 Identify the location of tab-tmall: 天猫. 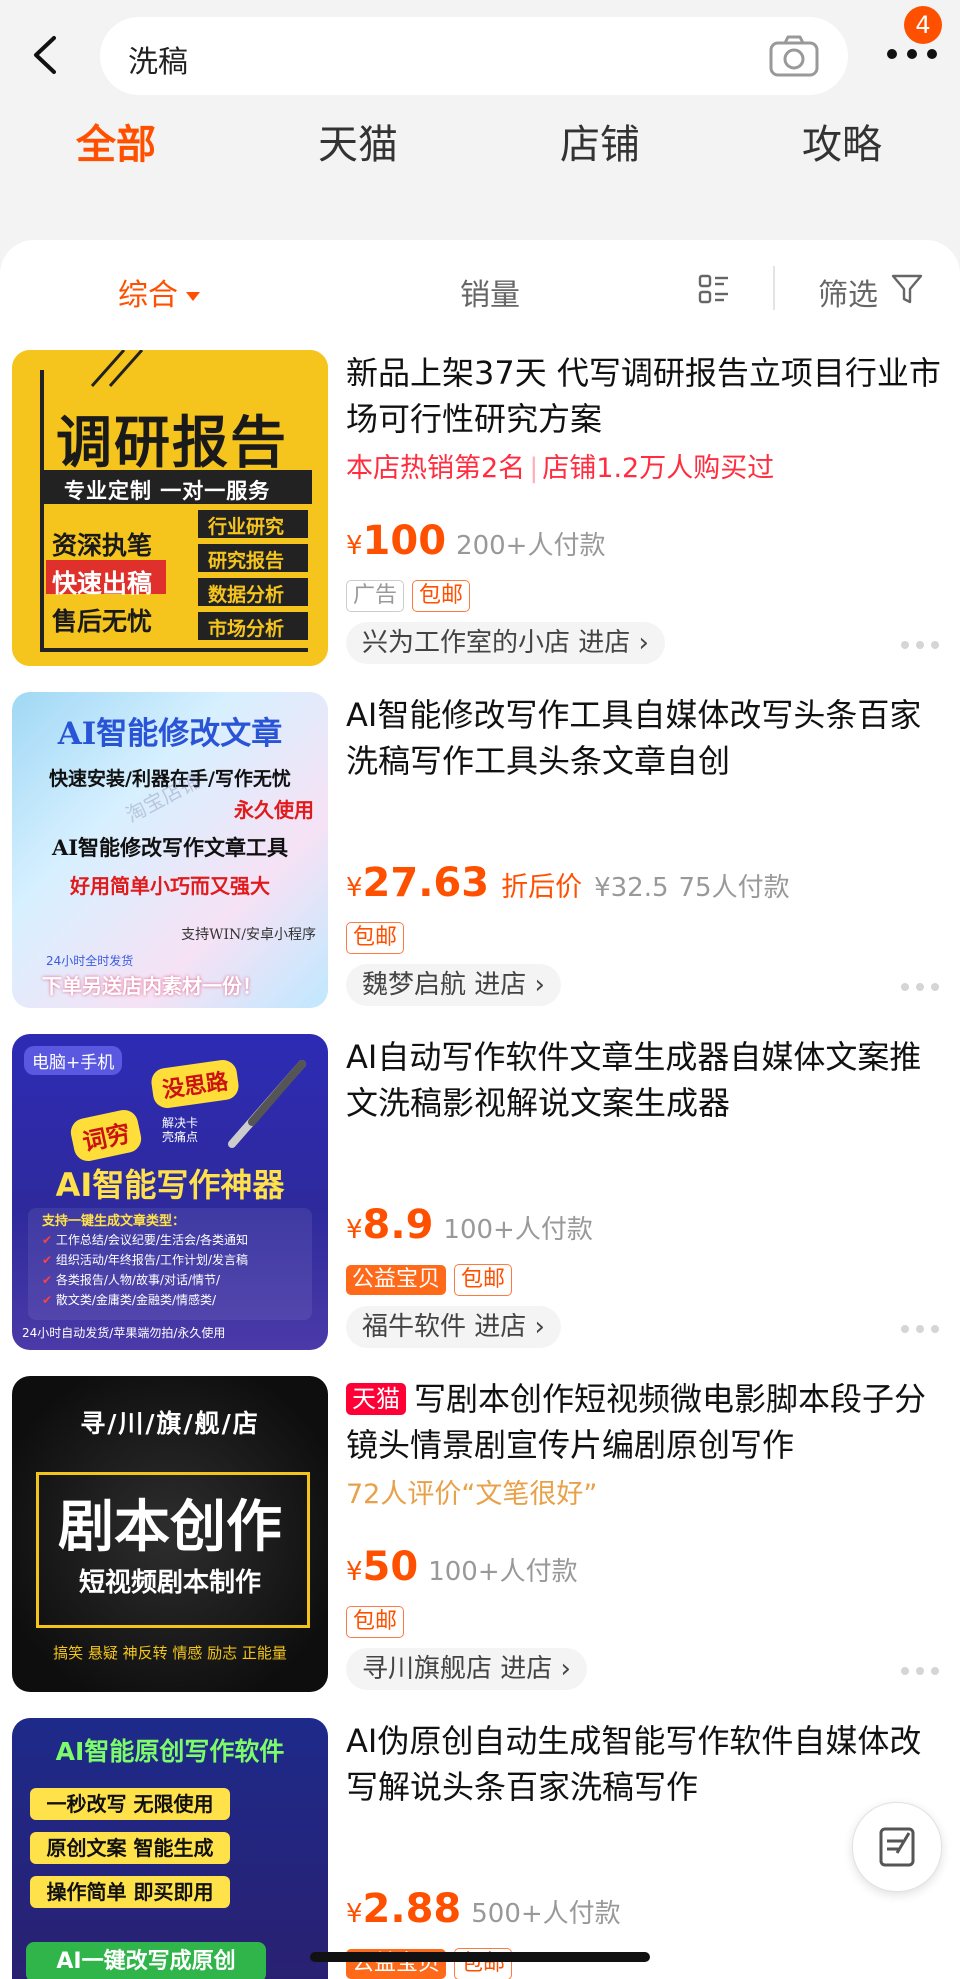
(358, 141).